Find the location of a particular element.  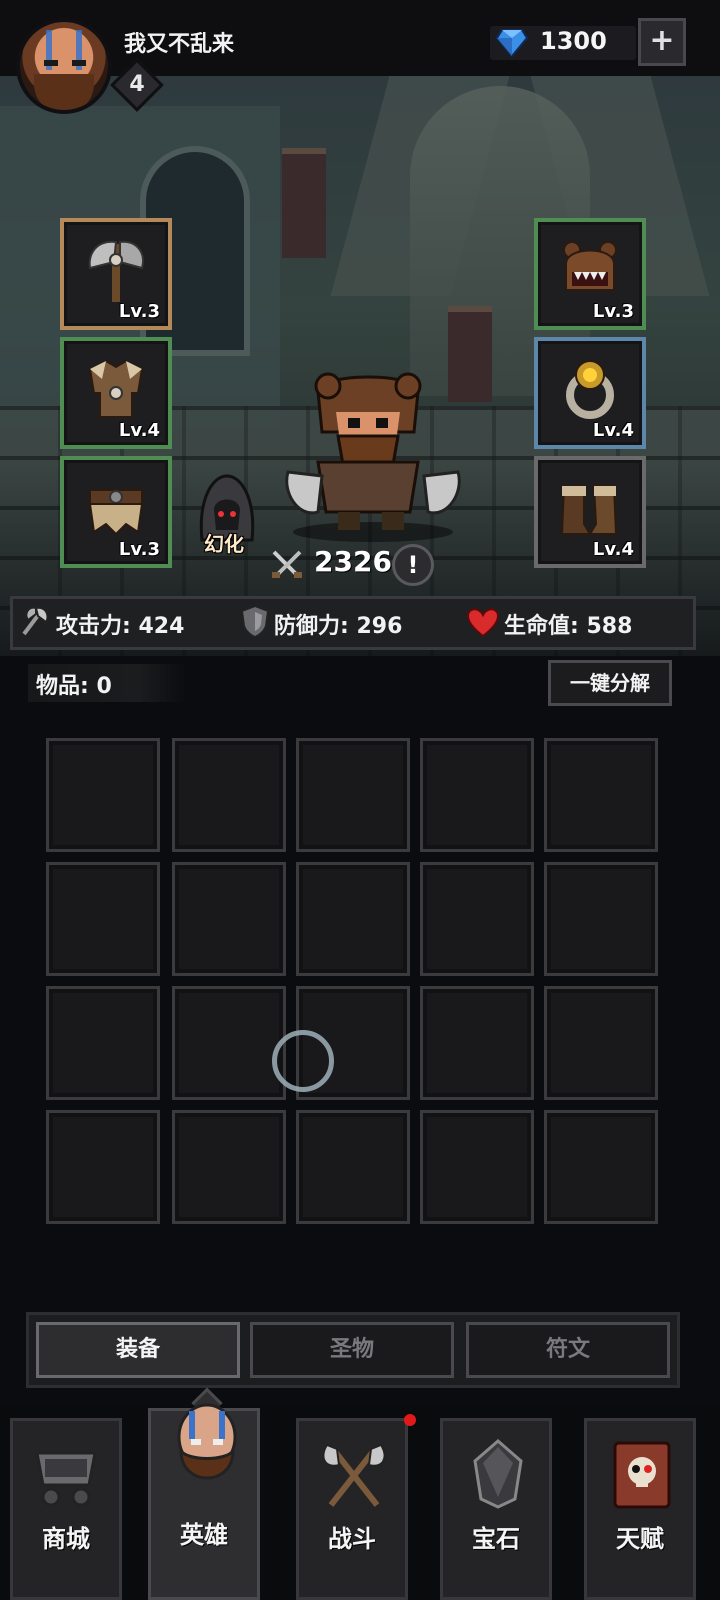

nav-shop: 商城 is located at coordinates (66, 1509).